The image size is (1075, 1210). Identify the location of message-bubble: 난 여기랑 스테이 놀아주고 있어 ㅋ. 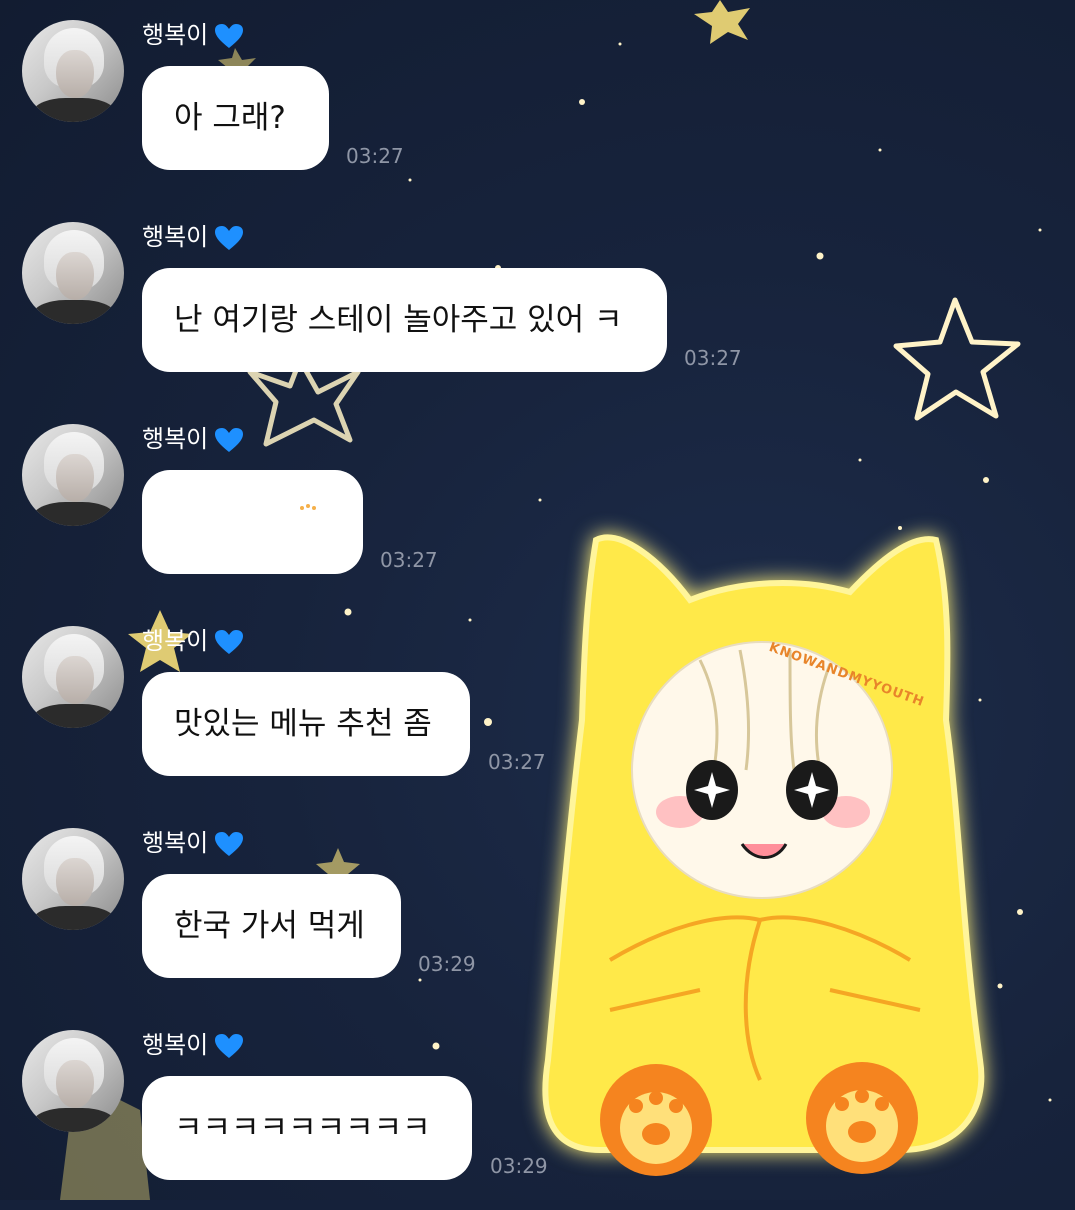
(404, 320).